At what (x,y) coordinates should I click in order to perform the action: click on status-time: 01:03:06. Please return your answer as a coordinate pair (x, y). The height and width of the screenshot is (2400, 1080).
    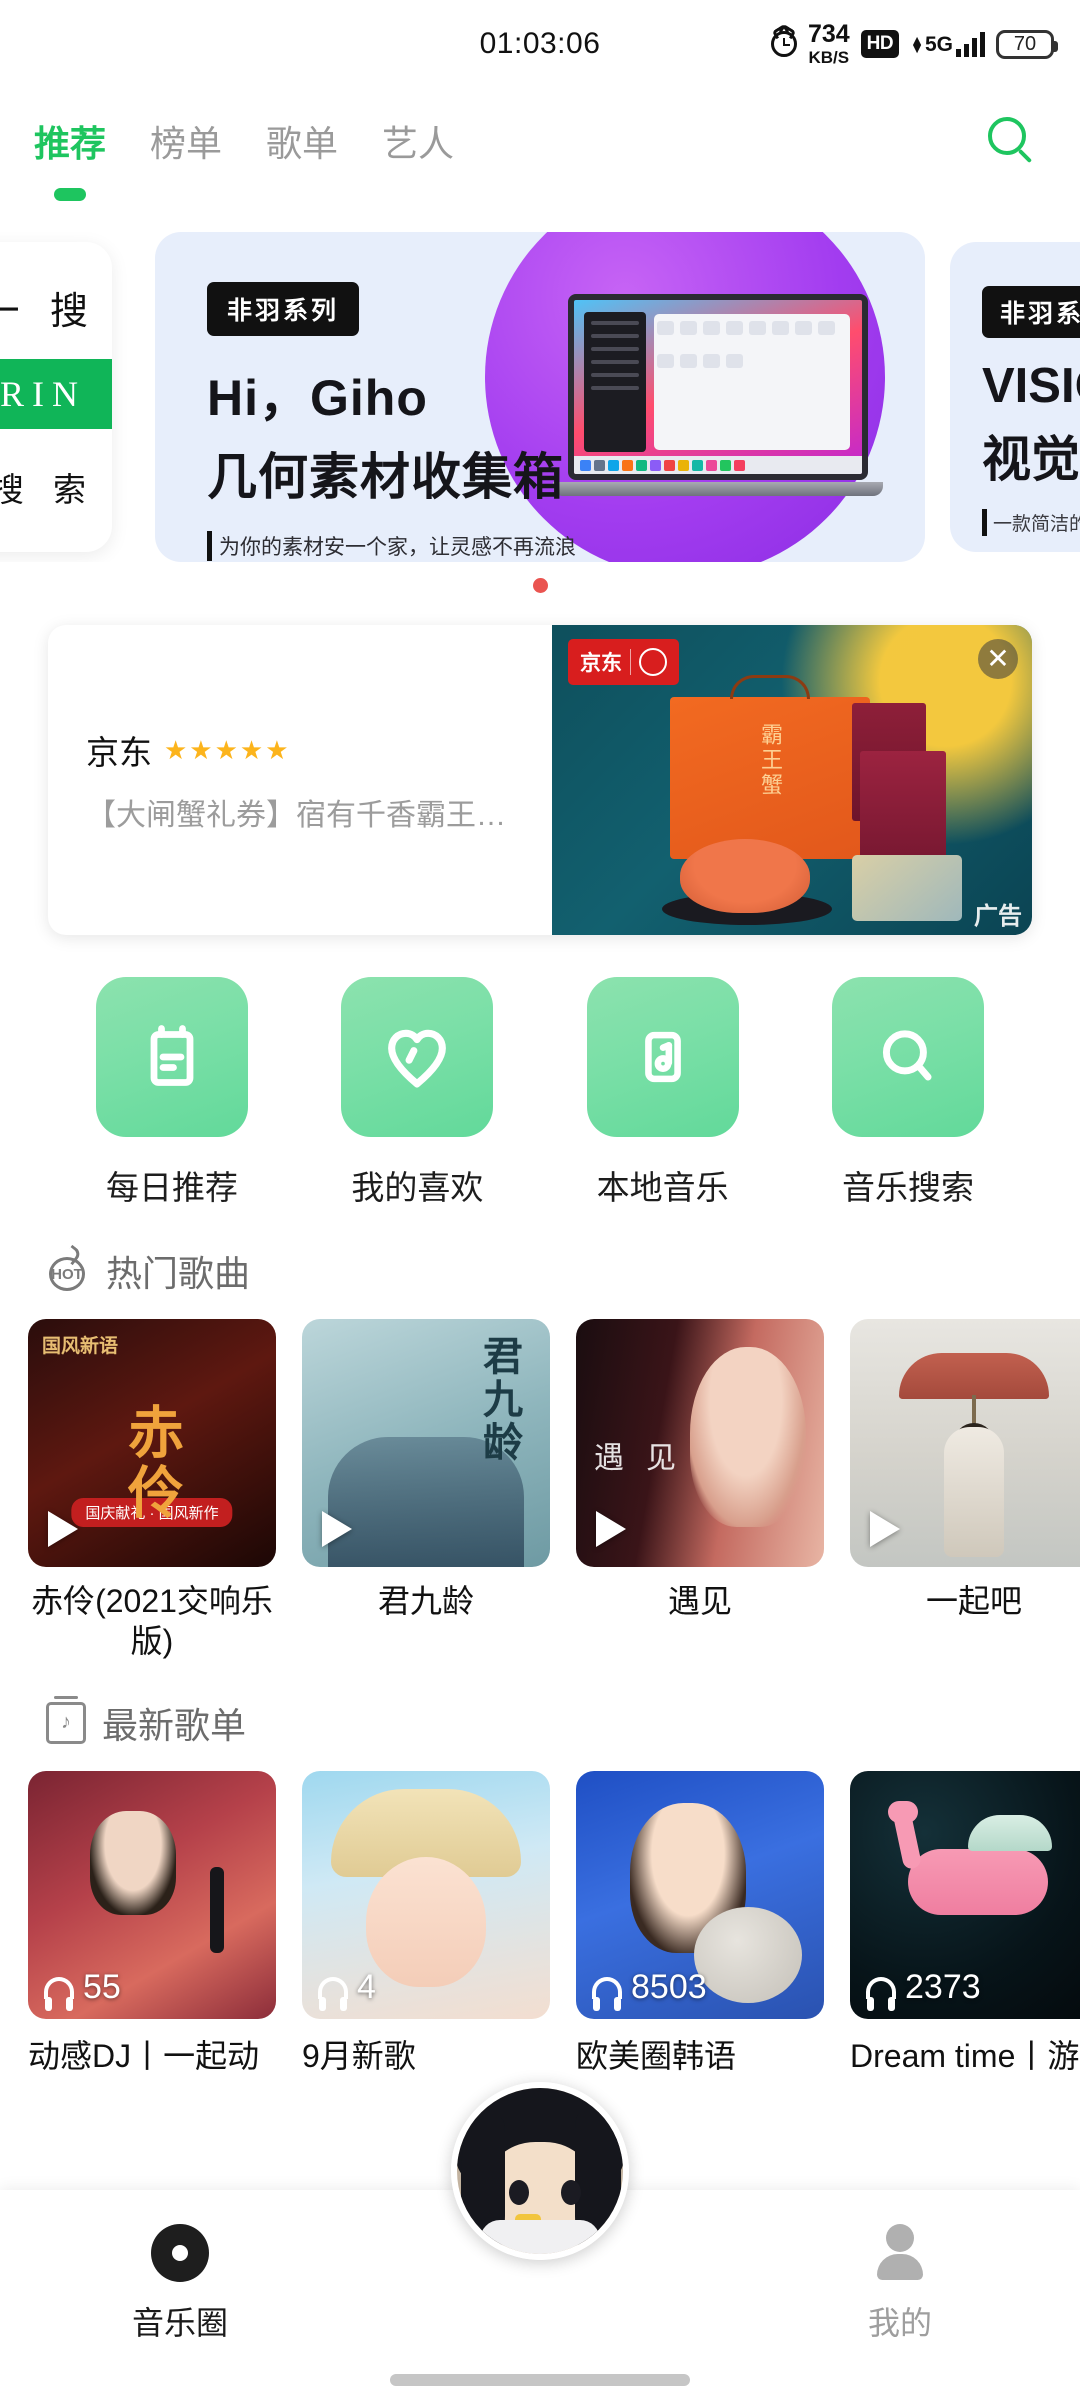
    Looking at the image, I should click on (540, 43).